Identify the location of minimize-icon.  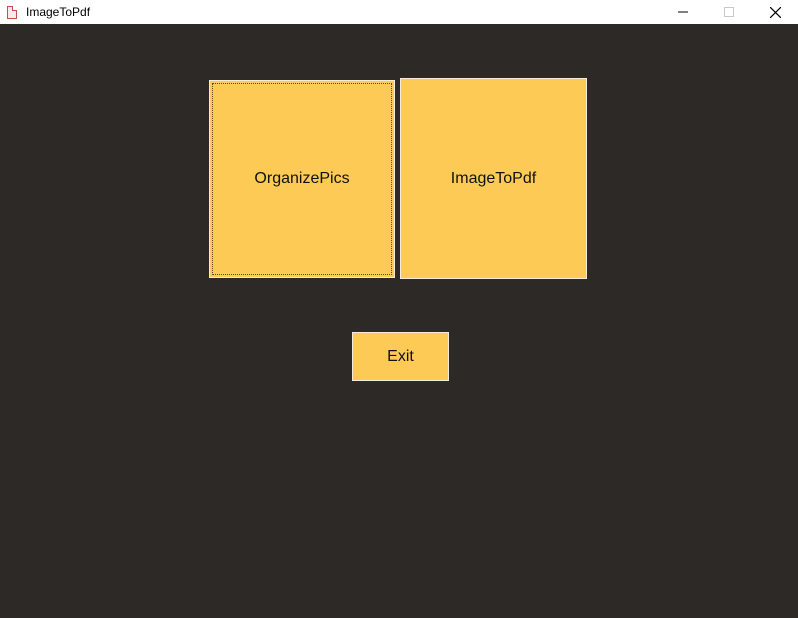
(683, 12).